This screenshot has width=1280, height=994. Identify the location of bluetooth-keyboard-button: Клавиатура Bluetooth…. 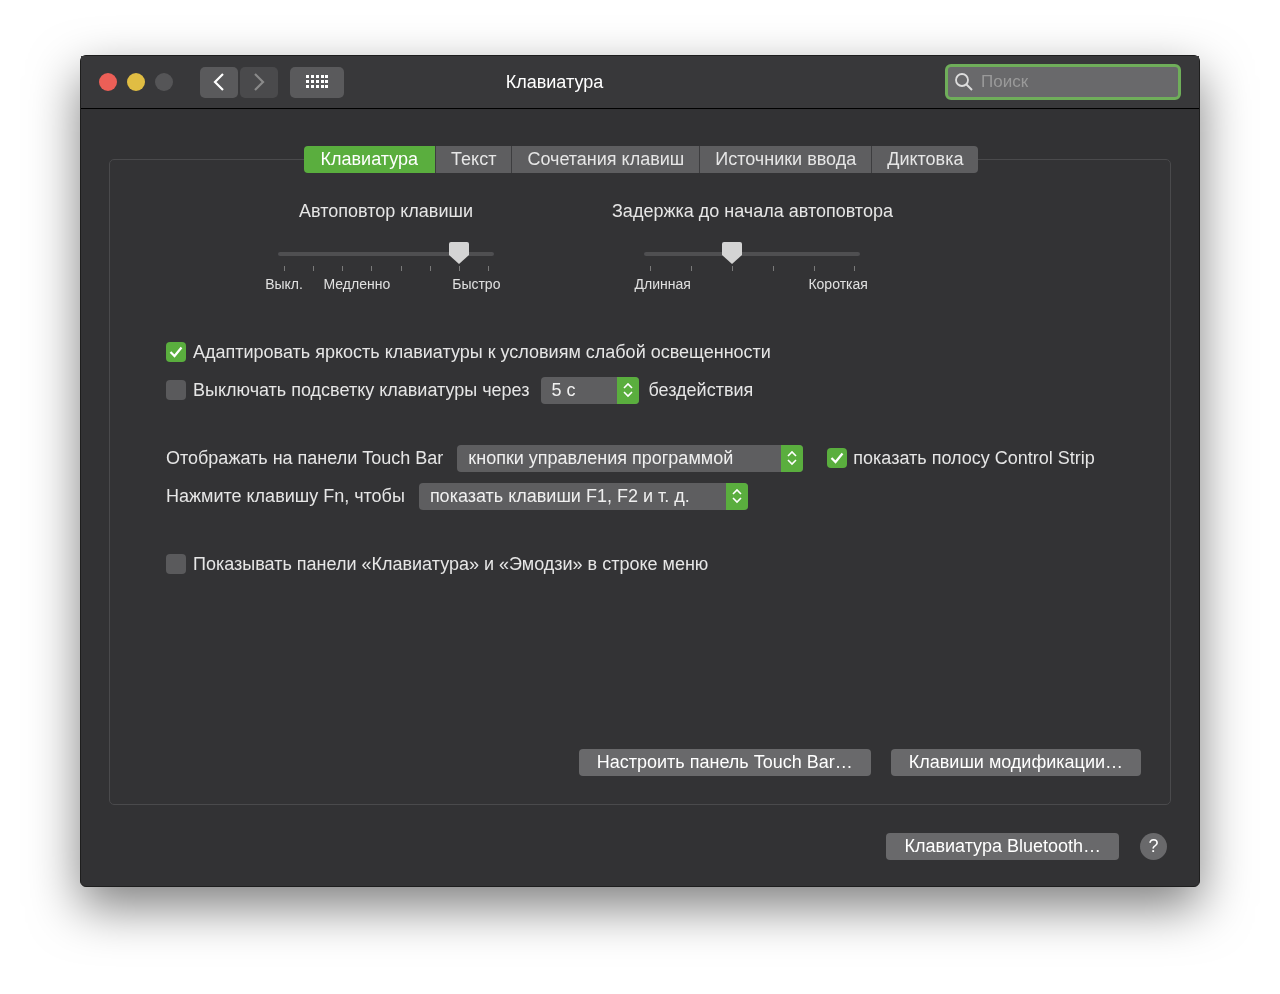
(1002, 846).